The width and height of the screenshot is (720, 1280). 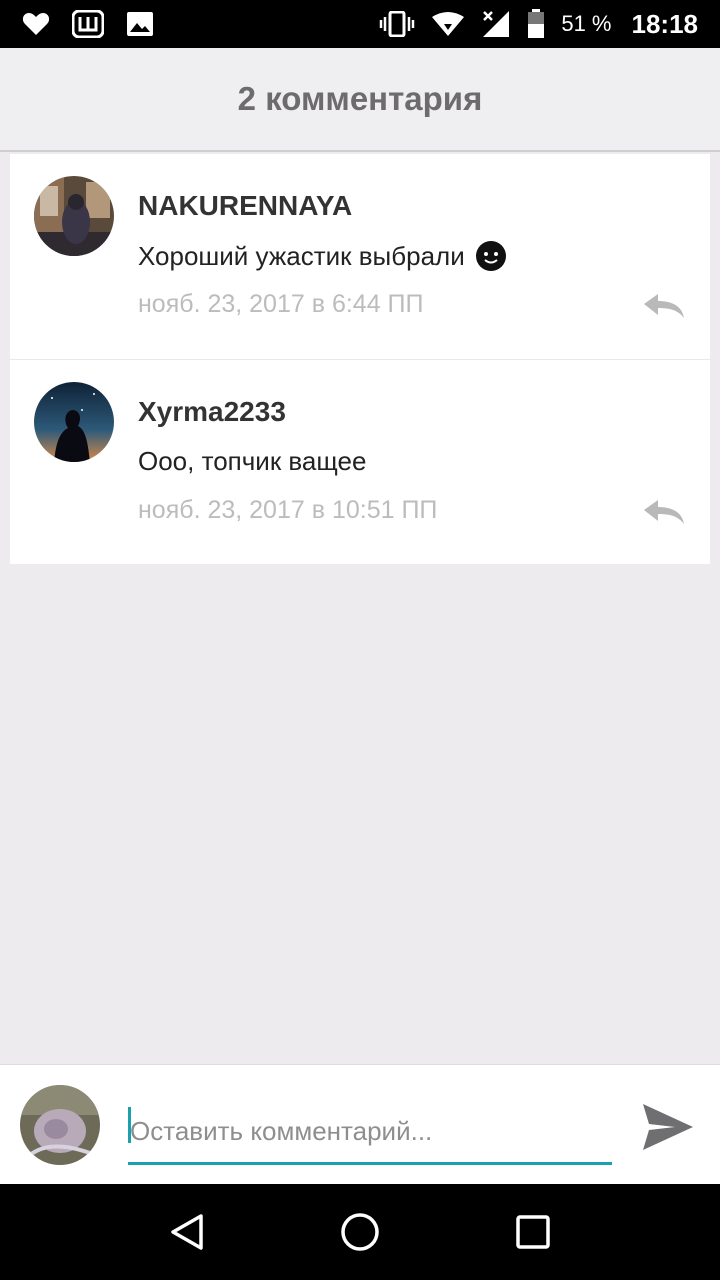 What do you see at coordinates (301, 255) in the screenshot?
I see `comment-text-content: Хороший ужастик выбрали` at bounding box center [301, 255].